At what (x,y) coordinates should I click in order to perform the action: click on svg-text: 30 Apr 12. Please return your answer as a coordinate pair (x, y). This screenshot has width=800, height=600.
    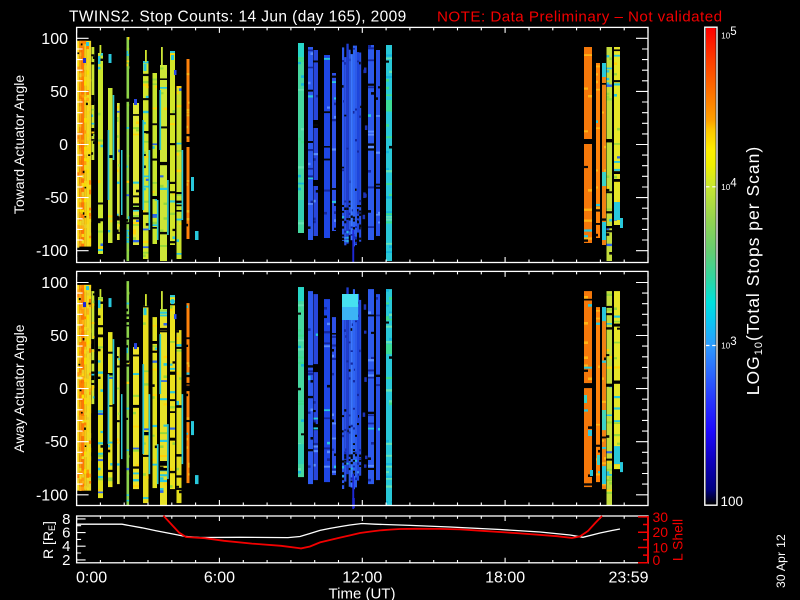
    Looking at the image, I should click on (781, 561).